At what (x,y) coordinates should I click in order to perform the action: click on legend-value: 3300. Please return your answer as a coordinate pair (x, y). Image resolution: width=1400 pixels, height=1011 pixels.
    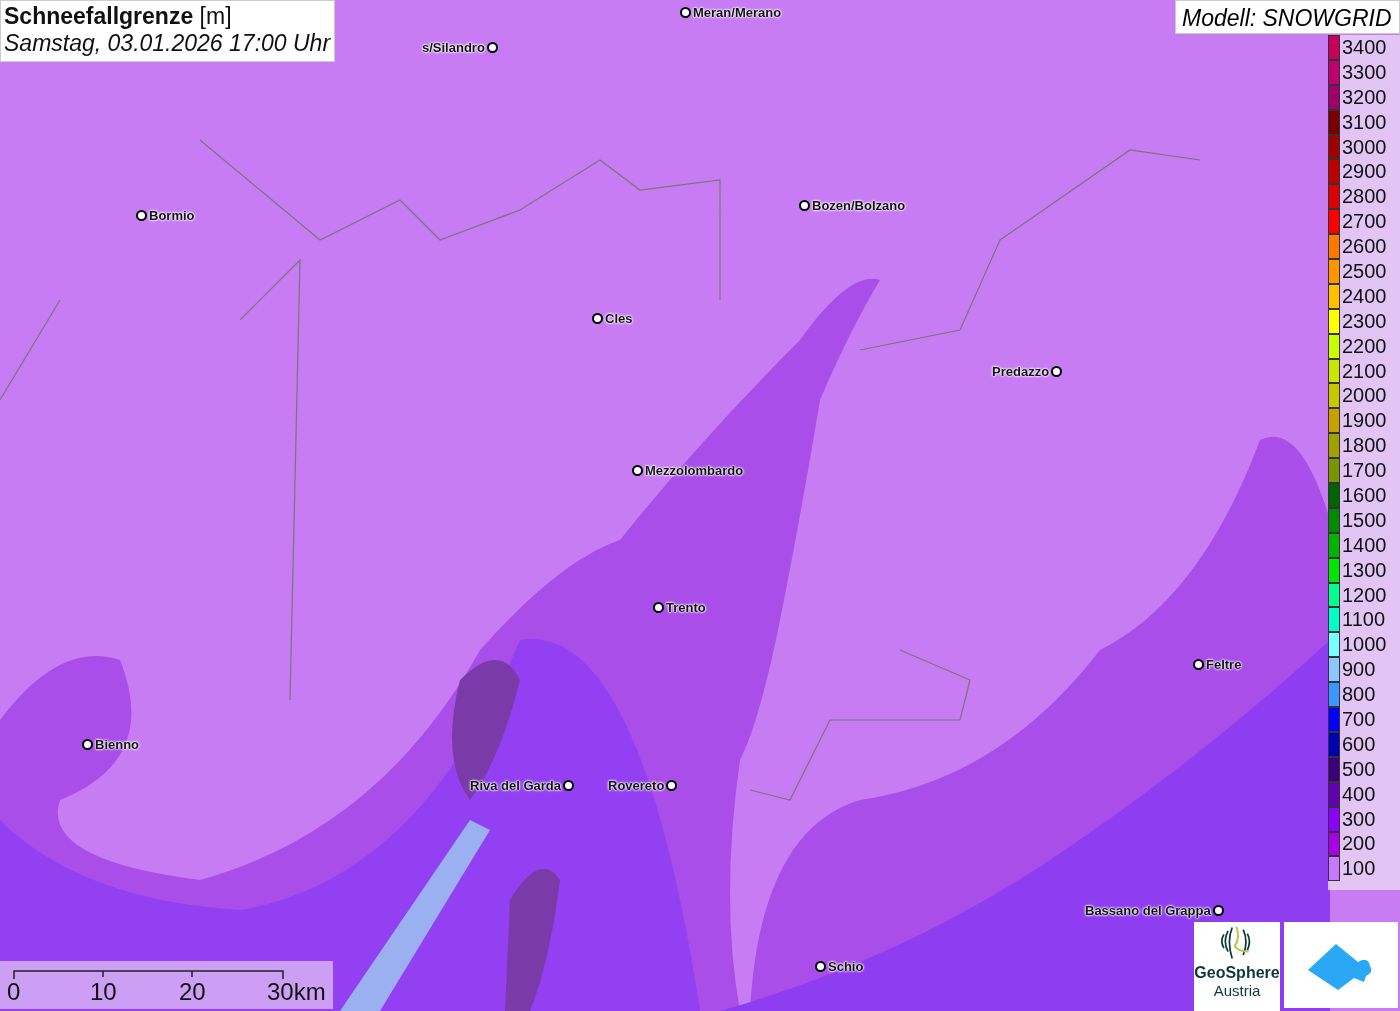
    Looking at the image, I should click on (1364, 72).